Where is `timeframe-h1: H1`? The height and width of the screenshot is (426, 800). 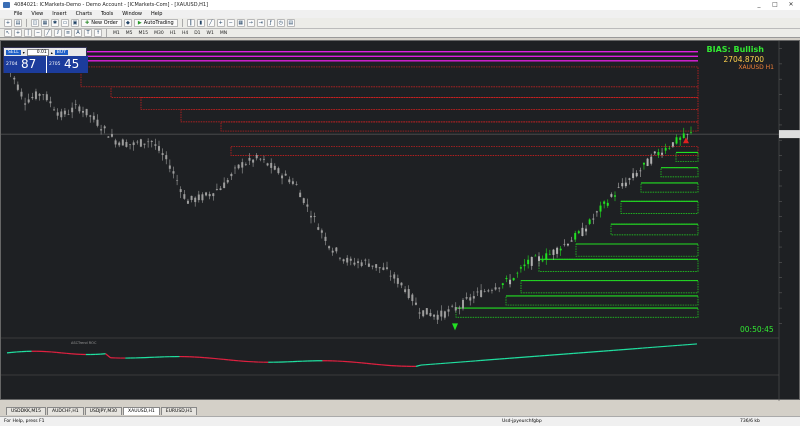
timeframe-h1: H1 is located at coordinates (173, 33).